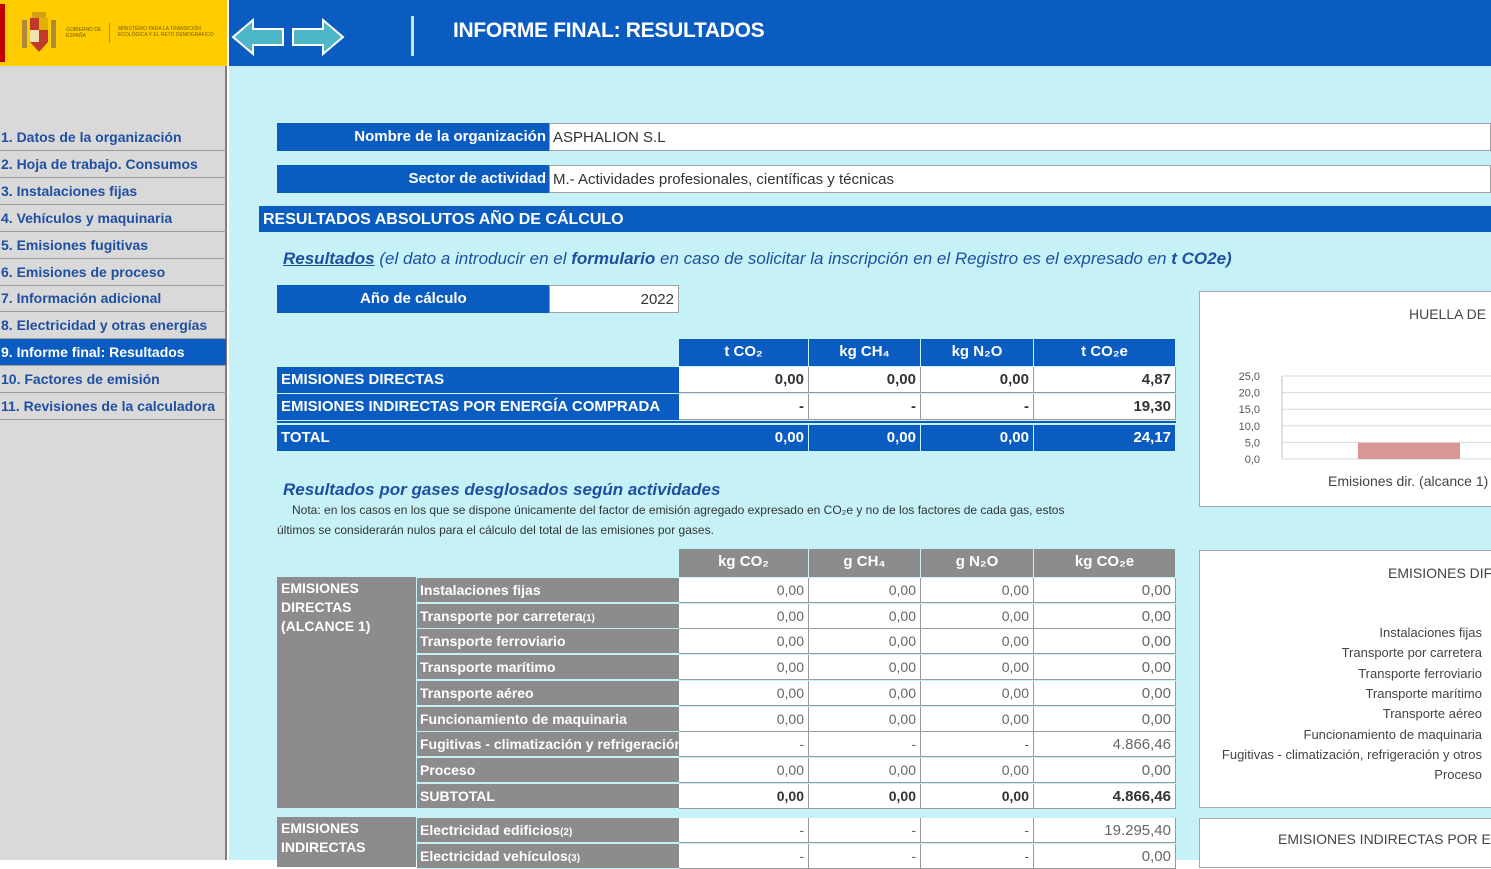 The height and width of the screenshot is (869, 1491). I want to click on direct-emissions-group-label: EMISIONES DIRECTAS (ALCANCE 1), so click(346, 692).